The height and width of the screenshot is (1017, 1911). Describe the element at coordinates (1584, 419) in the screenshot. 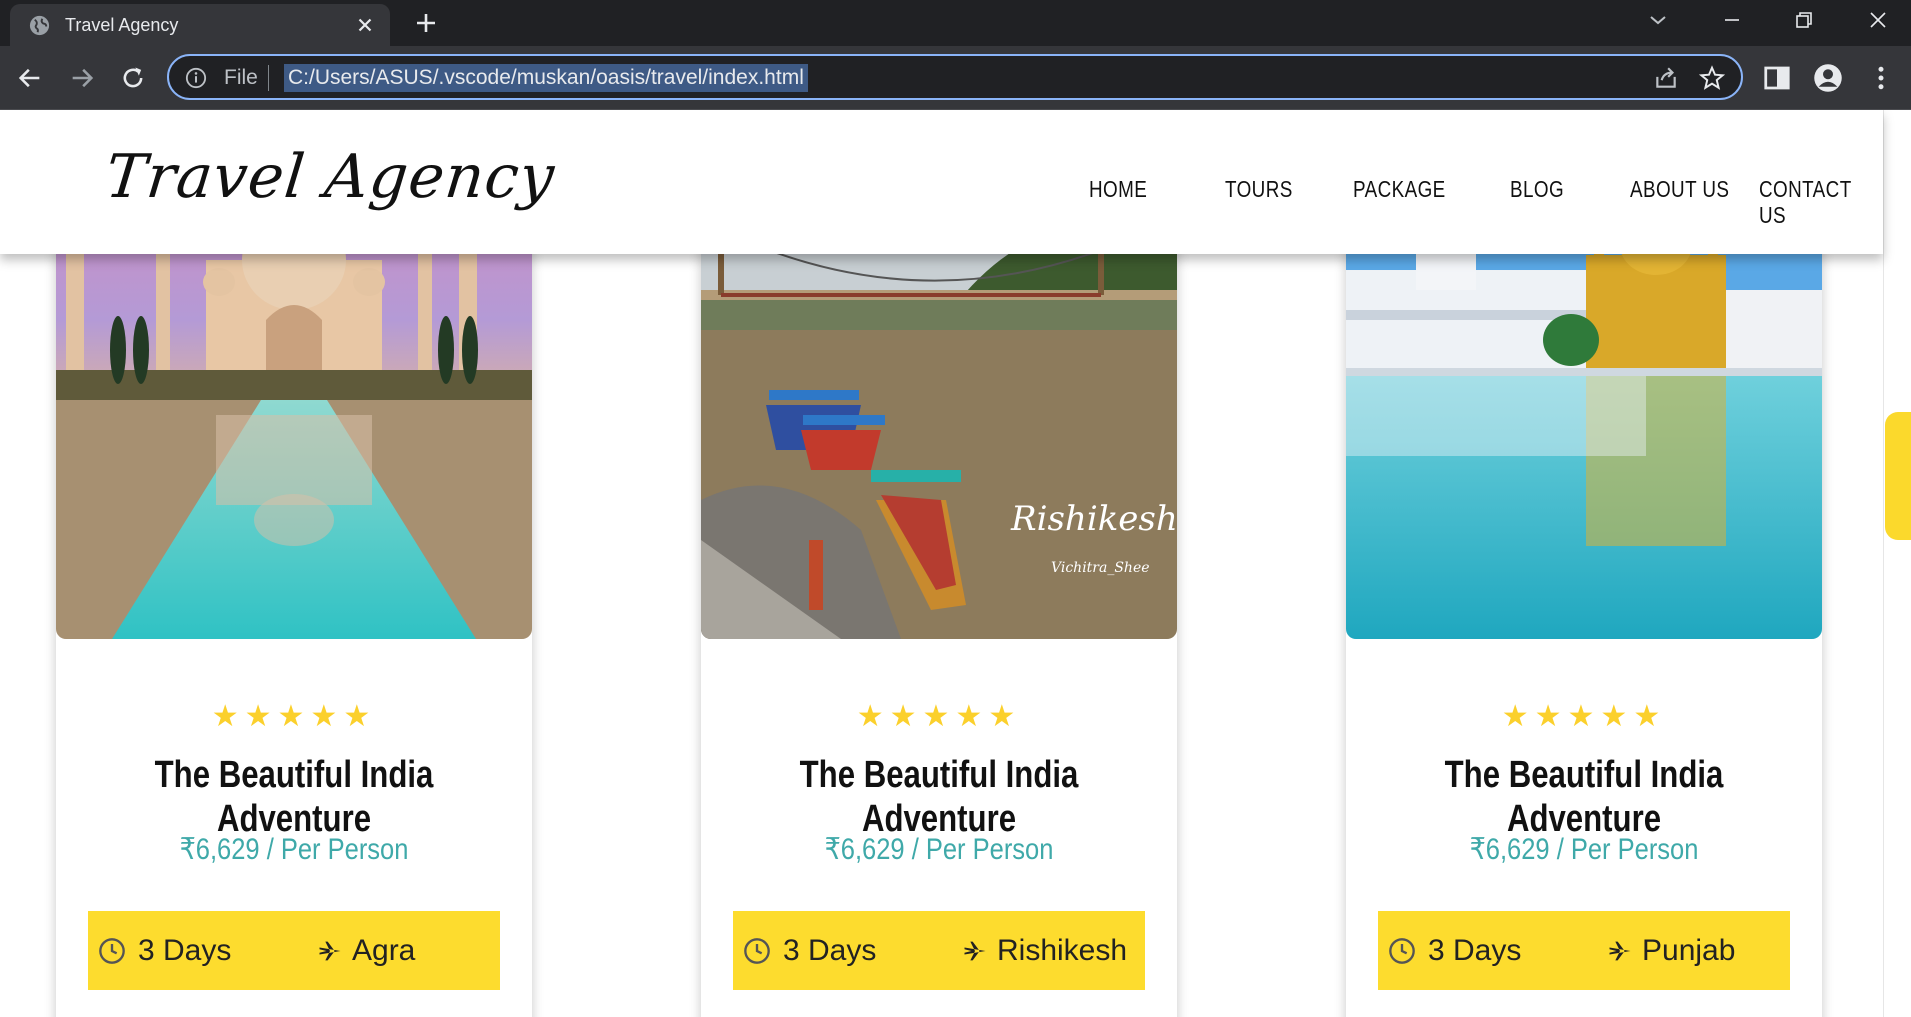

I see `golden-temple-image` at that location.